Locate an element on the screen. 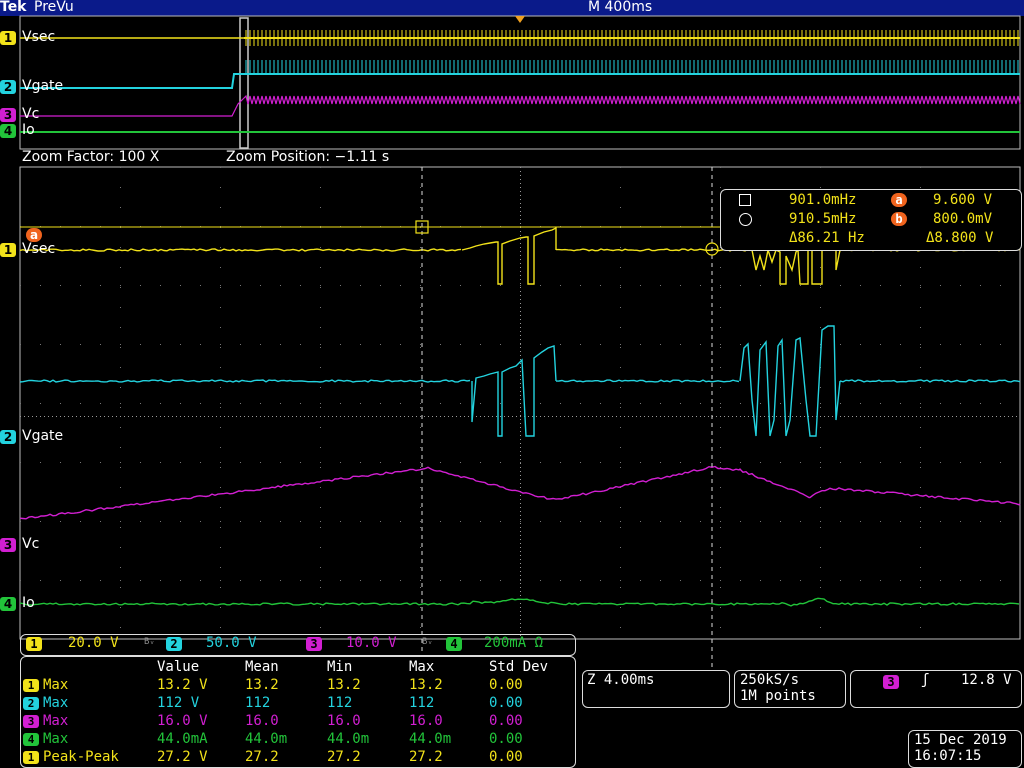 This screenshot has height=768, width=1024. measurement-row: 1 Peak-Peak 27.2 V 27.2 27.2 27.2 0.00 is located at coordinates (296, 757).